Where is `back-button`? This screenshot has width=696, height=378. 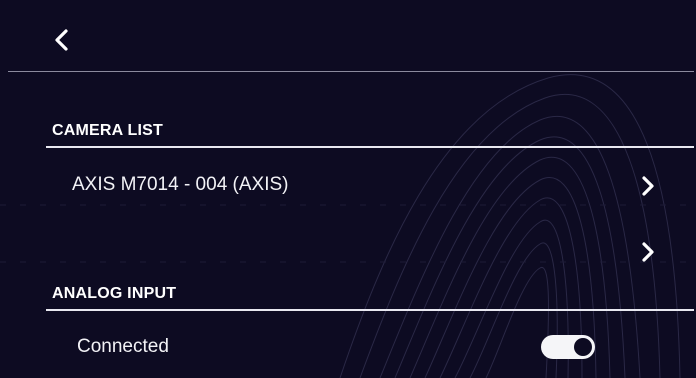 back-button is located at coordinates (62, 40).